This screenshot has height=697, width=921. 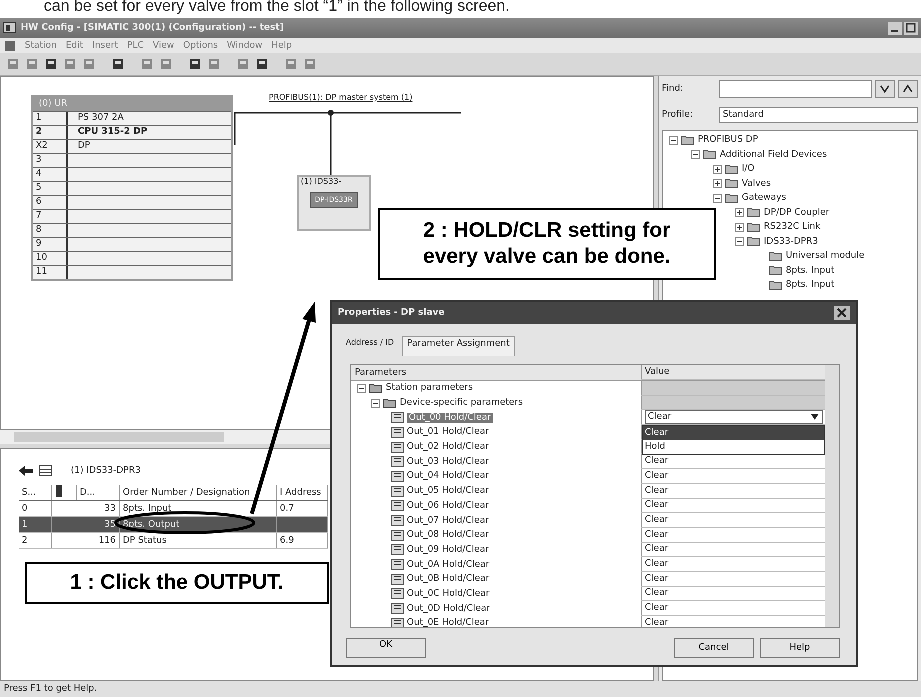 I want to click on window-title: HW Config - [SIMATIC 300(1) (Configuration) -- test], so click(x=152, y=28).